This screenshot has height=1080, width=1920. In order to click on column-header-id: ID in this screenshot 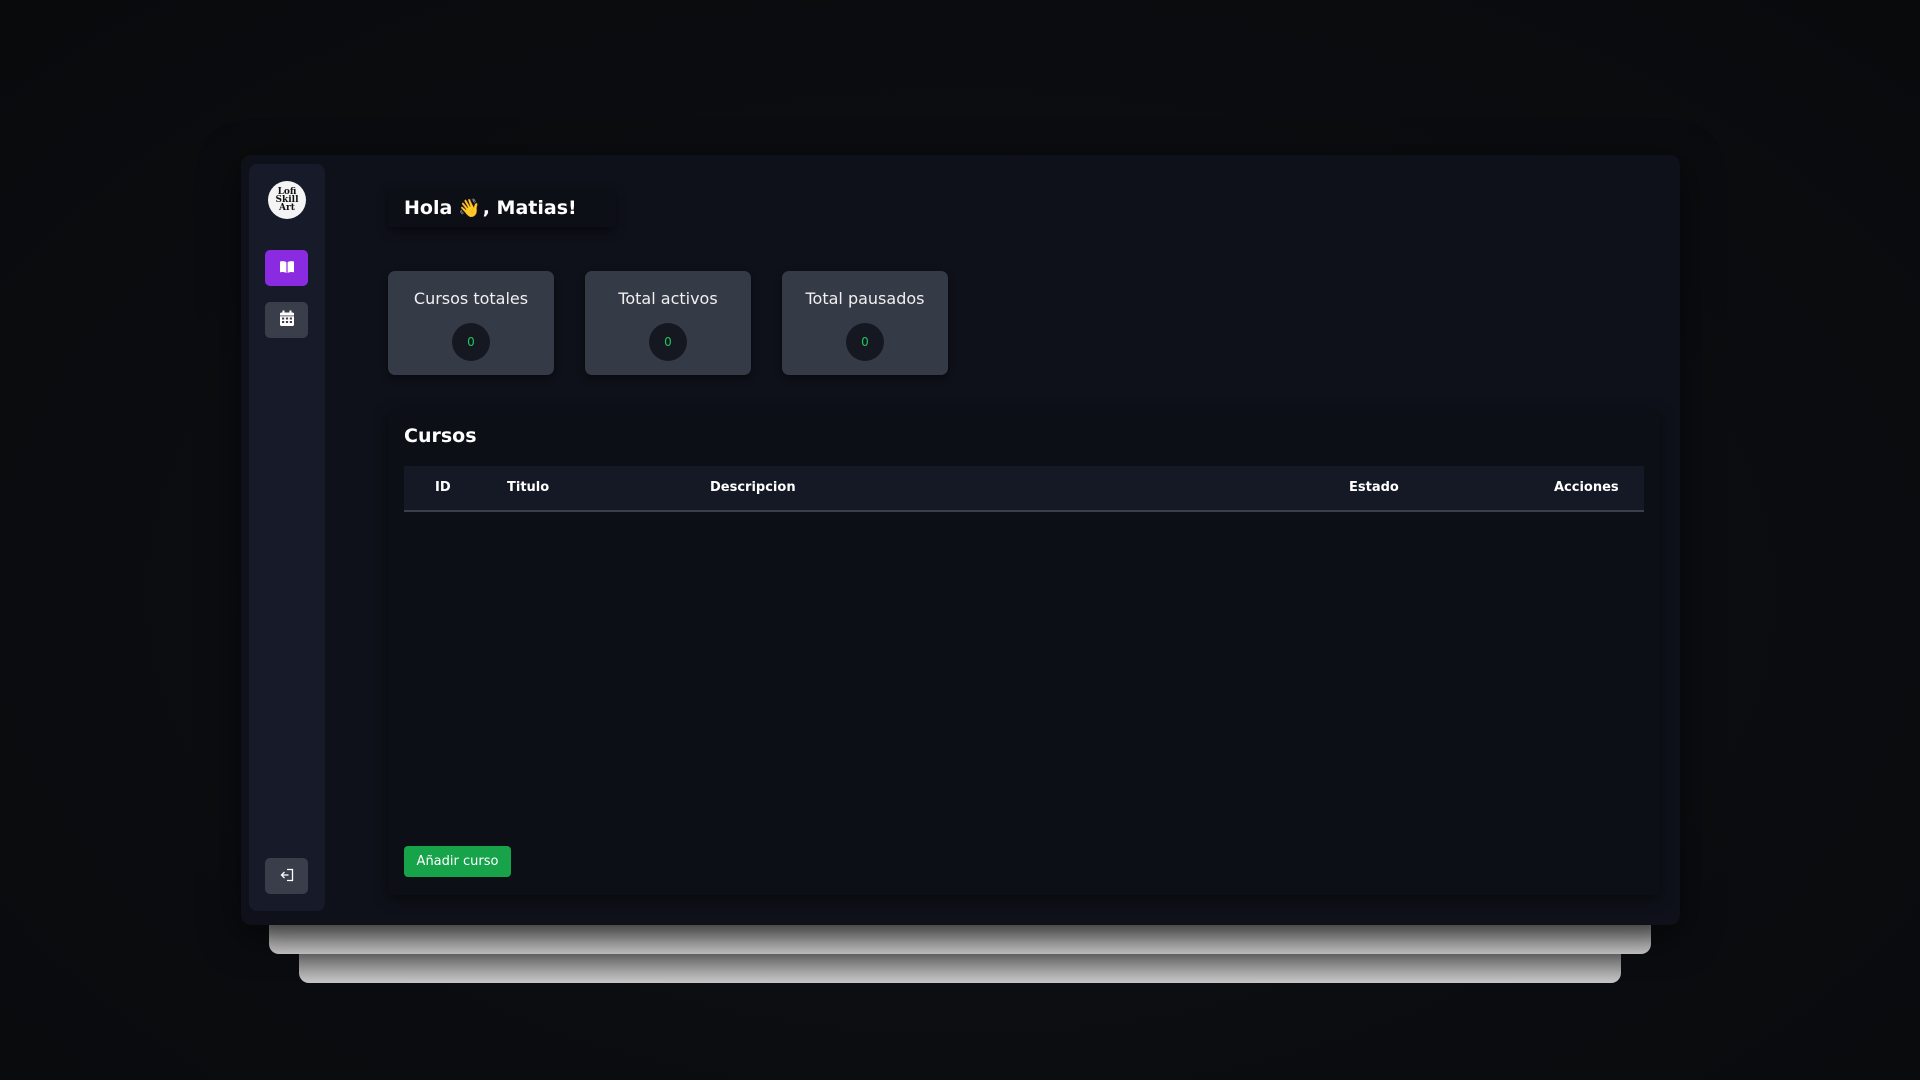, I will do `click(443, 487)`.